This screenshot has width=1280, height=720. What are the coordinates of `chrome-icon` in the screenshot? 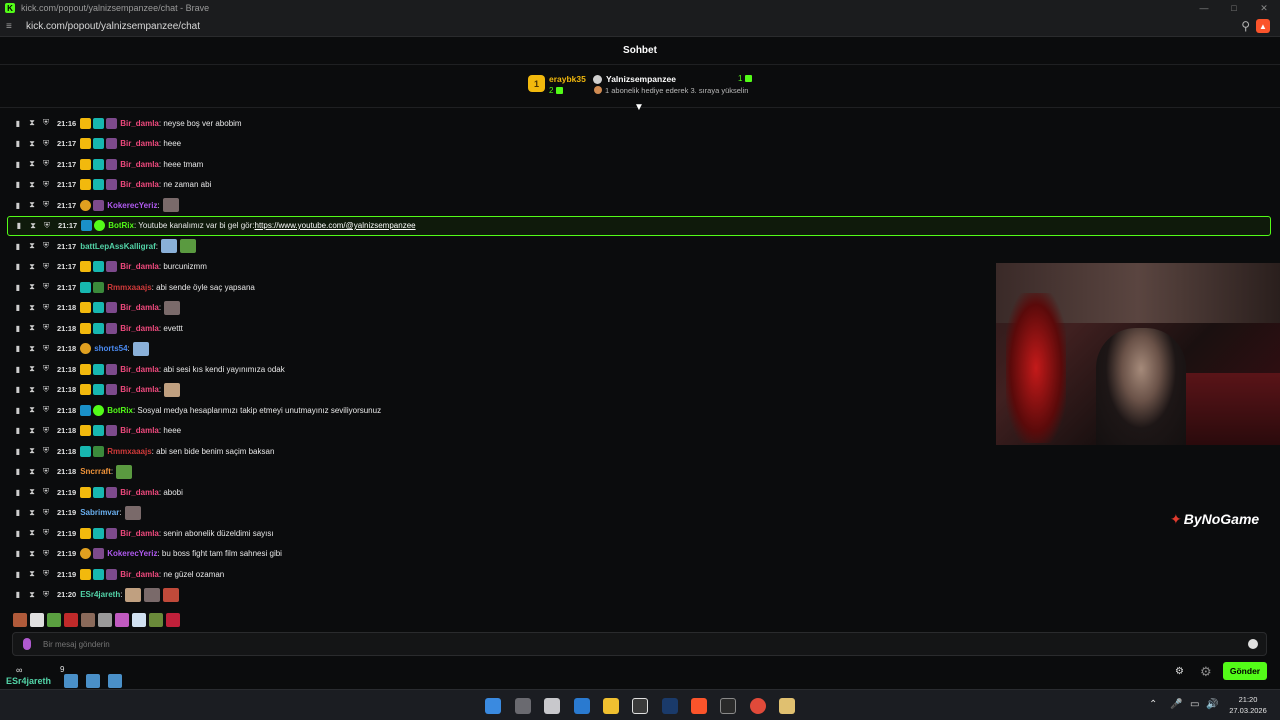 It's located at (758, 706).